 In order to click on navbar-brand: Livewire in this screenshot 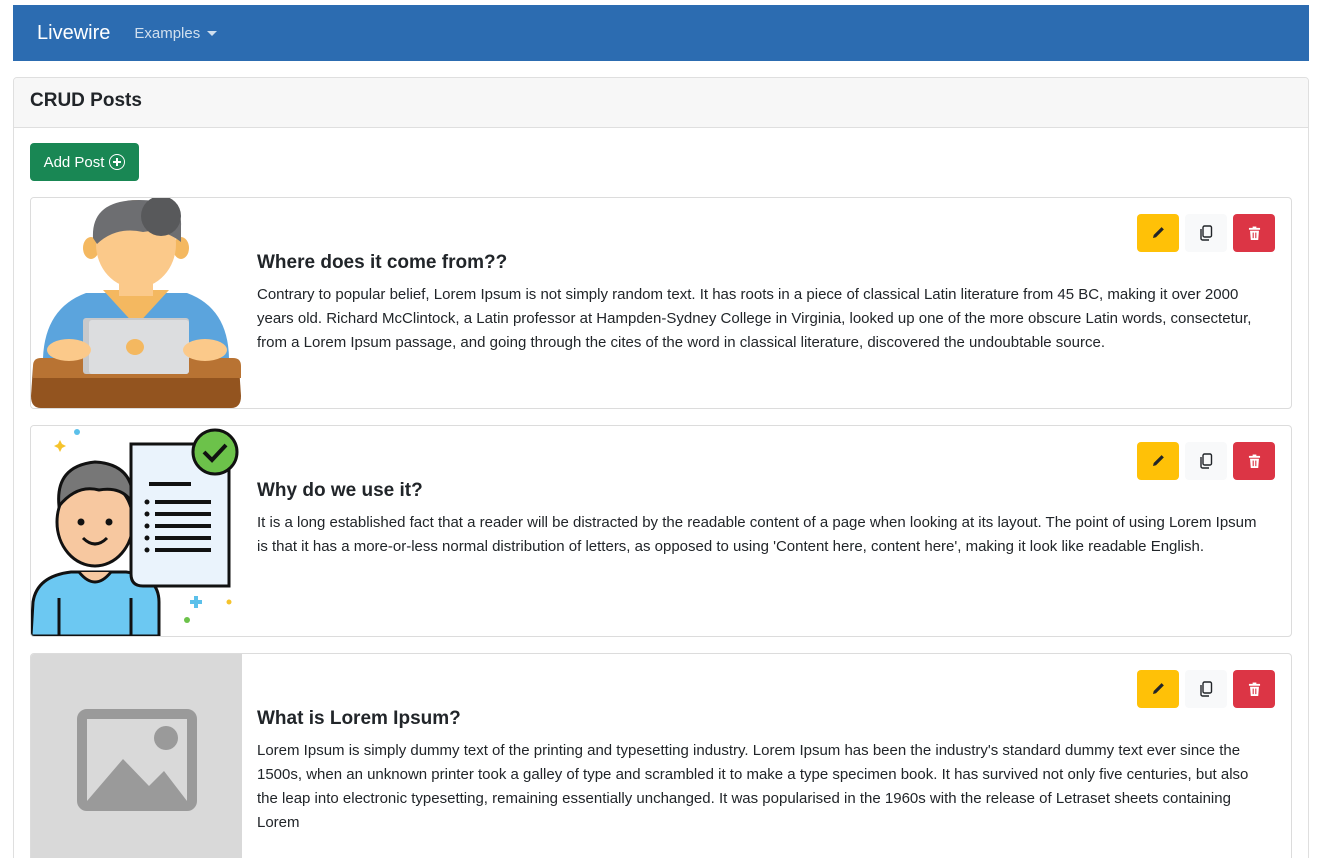, I will do `click(73, 33)`.